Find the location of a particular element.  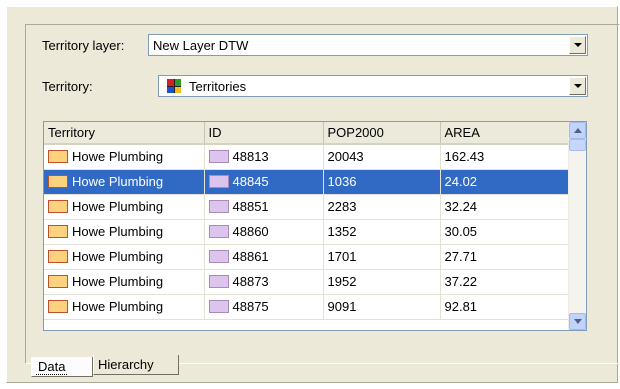

table-row: Howe Plumbing 48861 1701 27.71 is located at coordinates (308, 257).